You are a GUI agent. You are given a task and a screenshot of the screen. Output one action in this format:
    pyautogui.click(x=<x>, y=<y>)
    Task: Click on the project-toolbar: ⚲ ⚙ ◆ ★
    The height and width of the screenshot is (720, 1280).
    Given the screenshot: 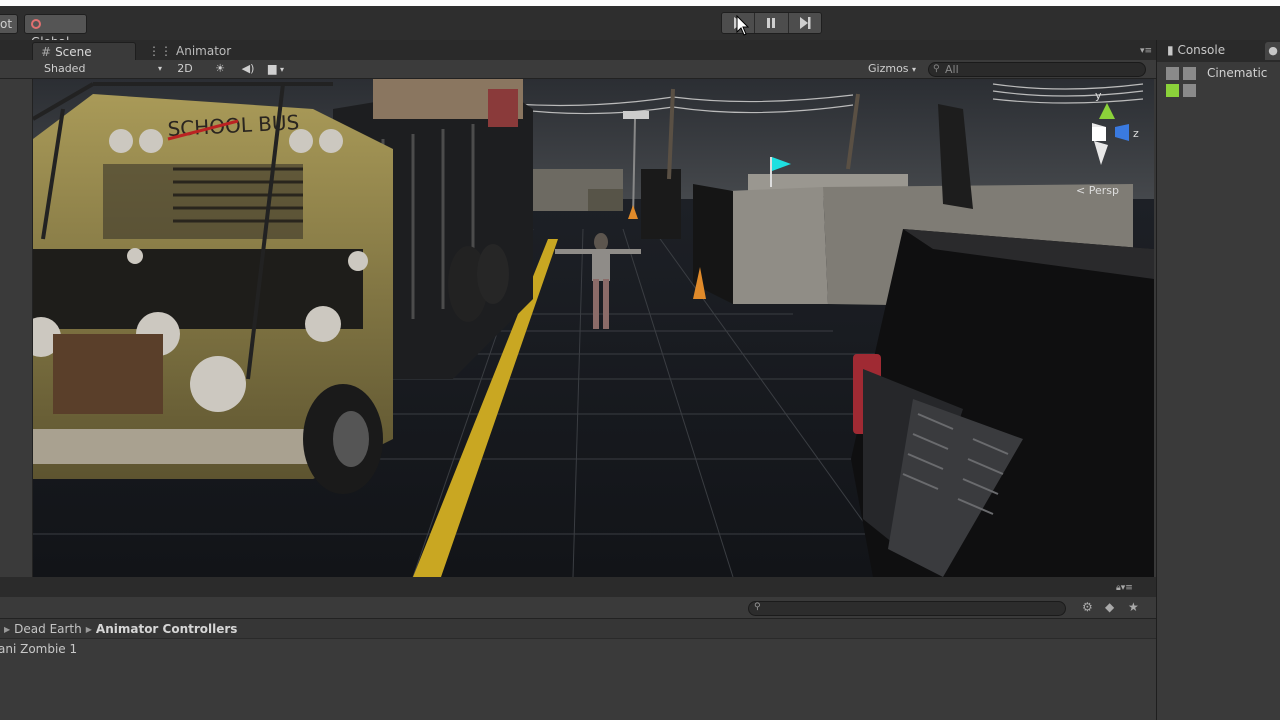 What is the action you would take?
    pyautogui.click(x=578, y=608)
    